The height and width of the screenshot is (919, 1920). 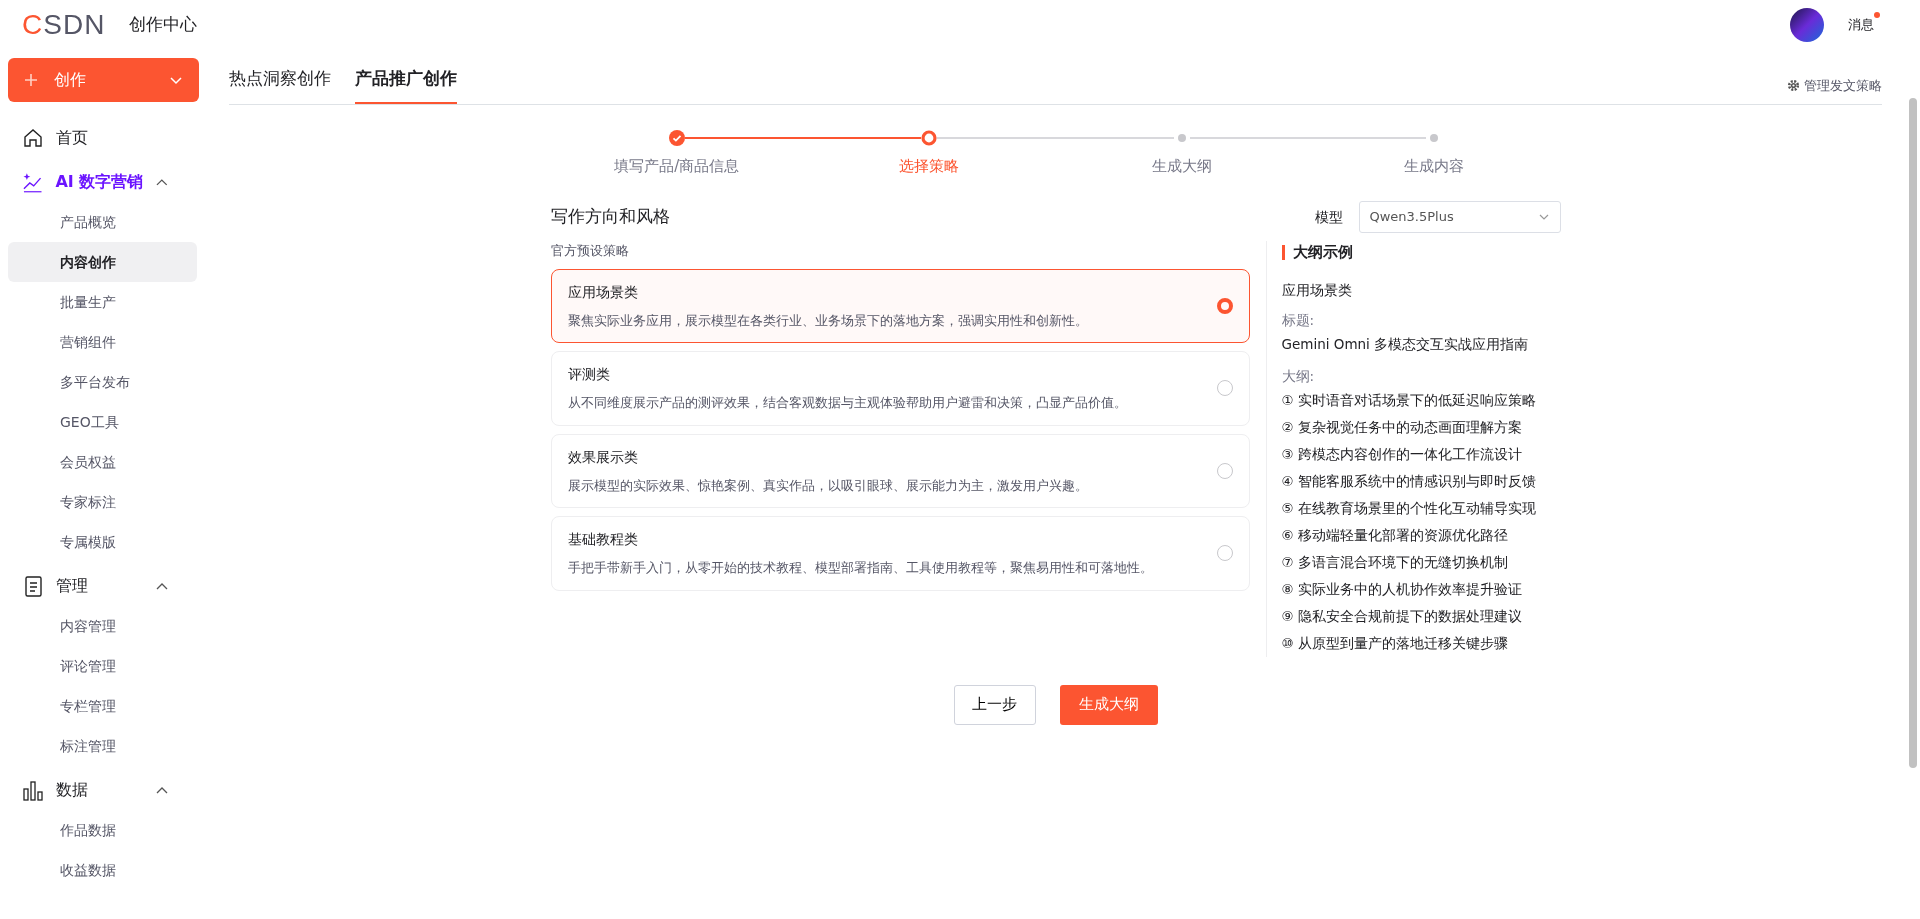 I want to click on logo: CSDN, so click(x=64, y=25).